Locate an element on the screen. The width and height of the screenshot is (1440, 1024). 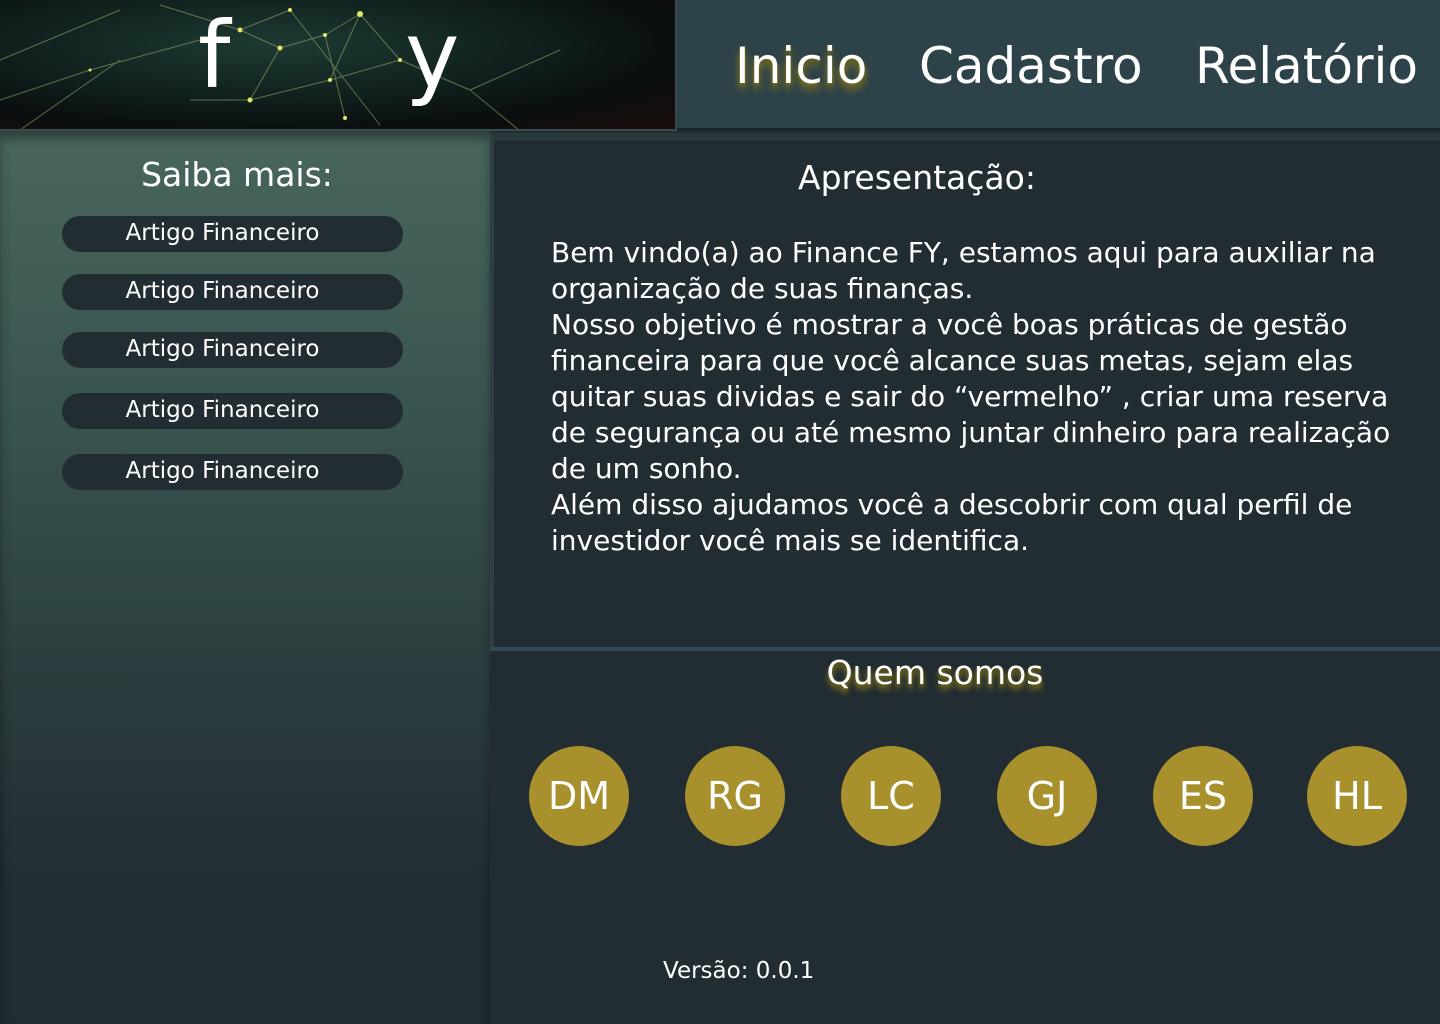
member-avatar: HL is located at coordinates (1357, 796).